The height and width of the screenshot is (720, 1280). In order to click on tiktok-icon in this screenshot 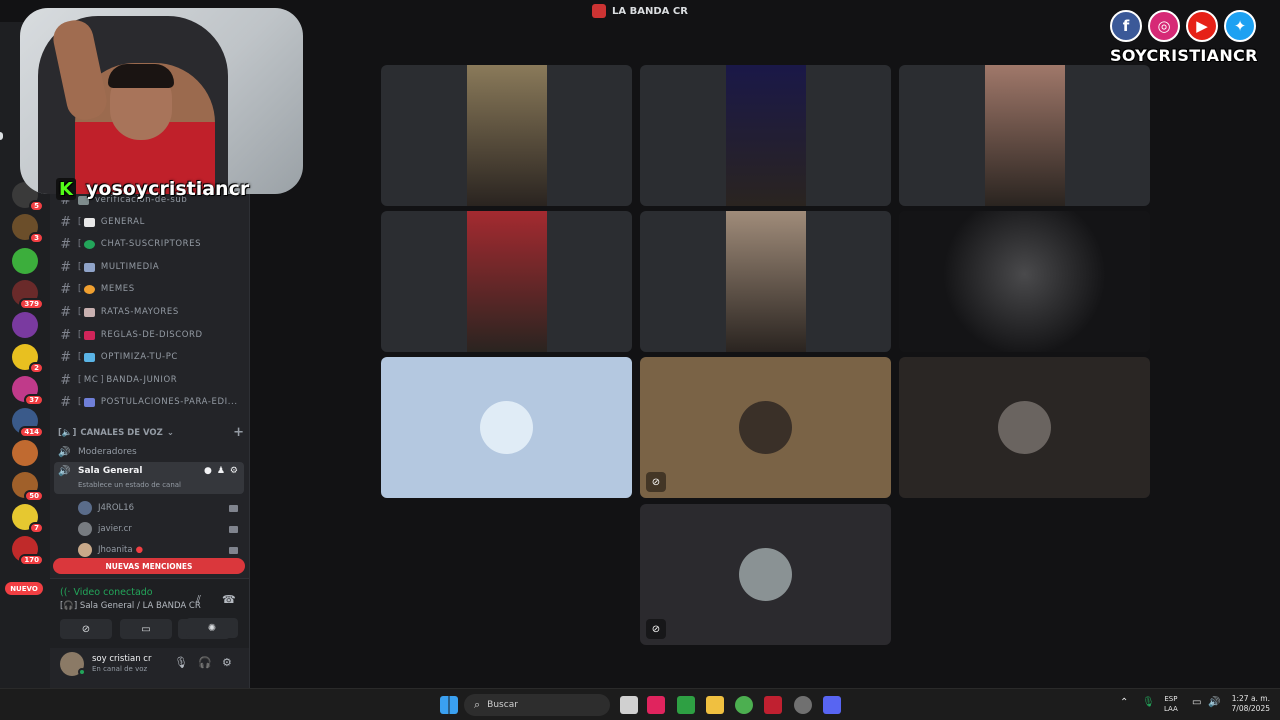, I will do `click(656, 705)`.